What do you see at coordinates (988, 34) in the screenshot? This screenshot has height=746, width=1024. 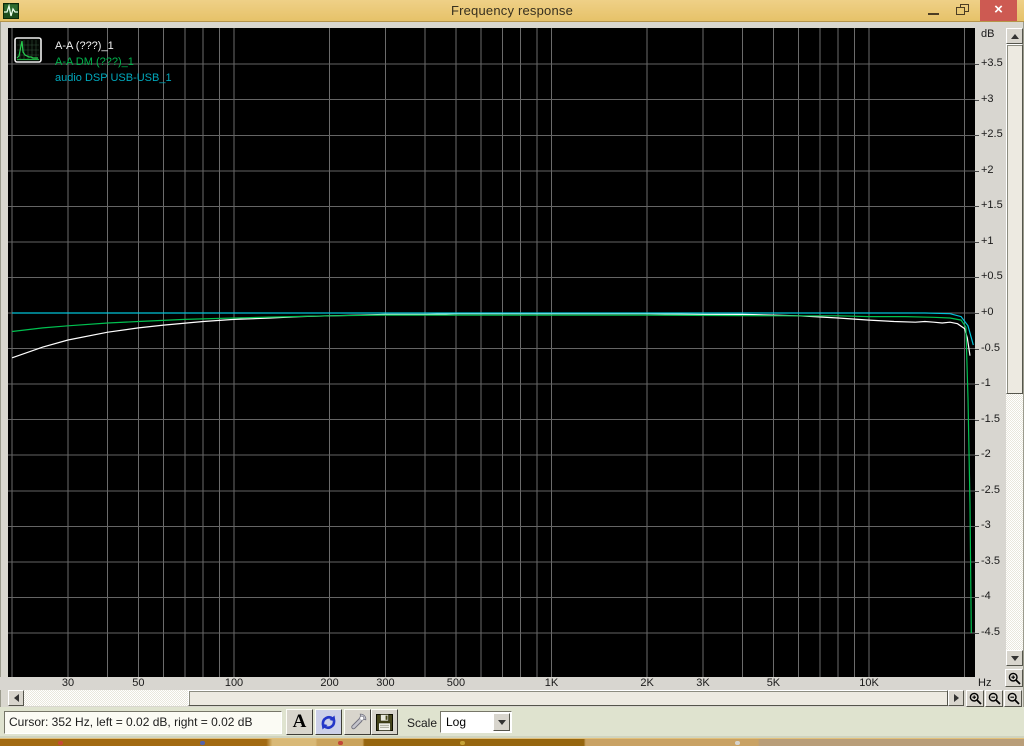 I see `y-axis-unit-label: dB` at bounding box center [988, 34].